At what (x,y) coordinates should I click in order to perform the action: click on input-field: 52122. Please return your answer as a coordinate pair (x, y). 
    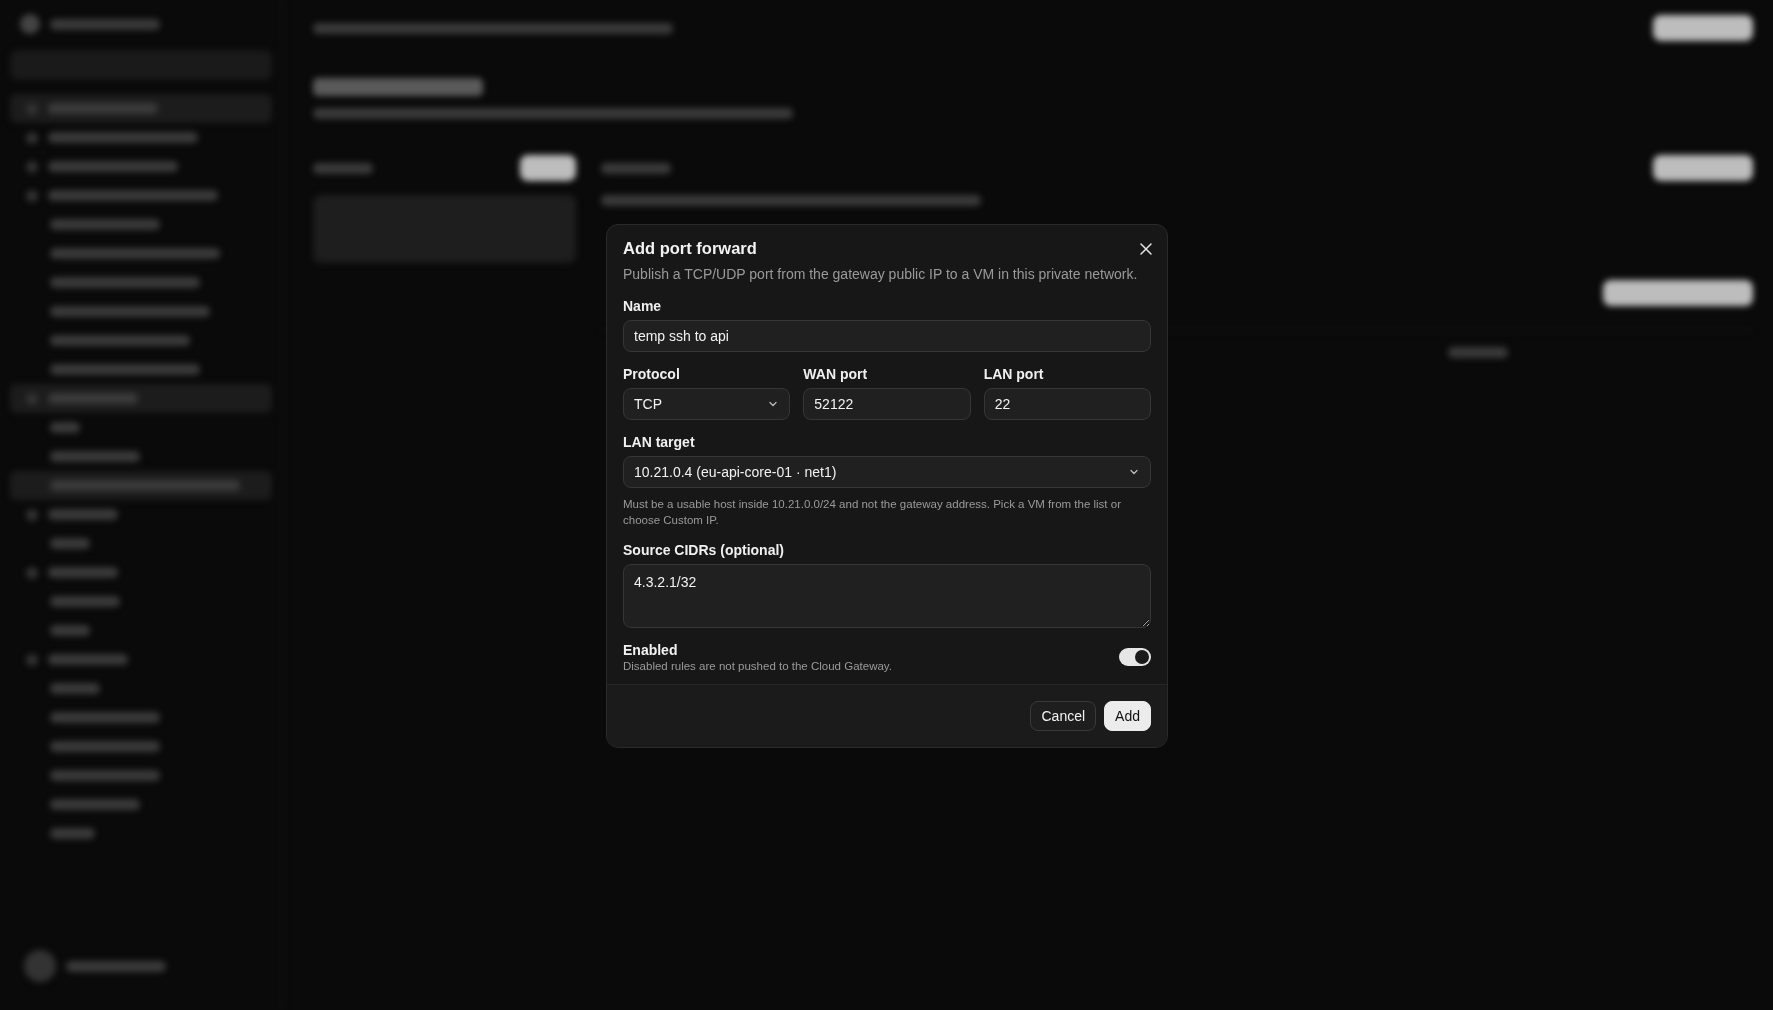
    Looking at the image, I should click on (887, 404).